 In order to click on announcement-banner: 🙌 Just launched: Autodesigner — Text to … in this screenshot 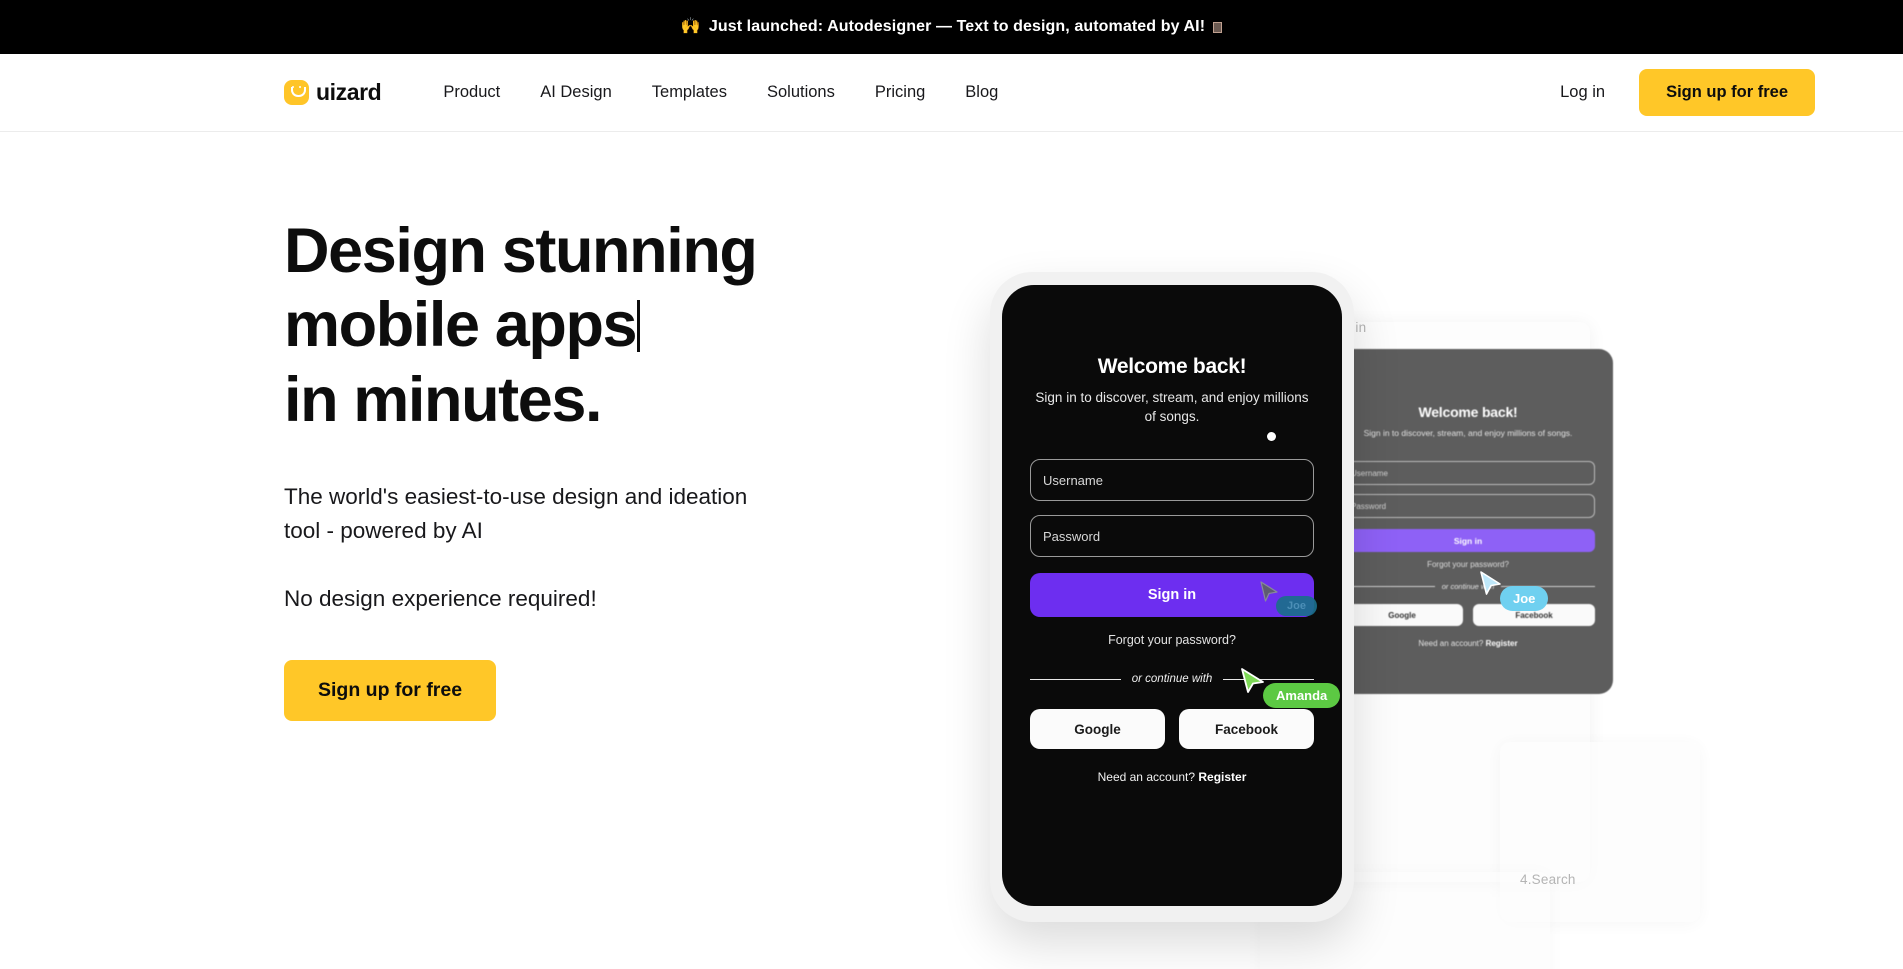, I will do `click(951, 27)`.